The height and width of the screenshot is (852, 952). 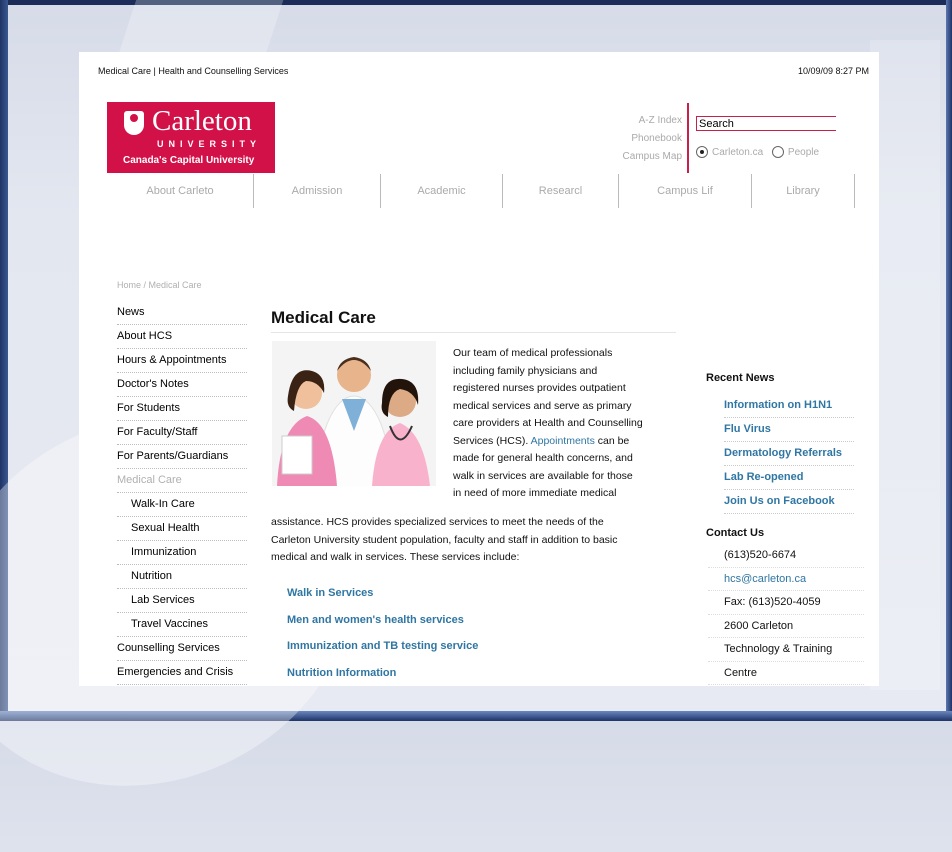 What do you see at coordinates (182, 457) in the screenshot?
I see `sidenav-item: For Parents/Guardians` at bounding box center [182, 457].